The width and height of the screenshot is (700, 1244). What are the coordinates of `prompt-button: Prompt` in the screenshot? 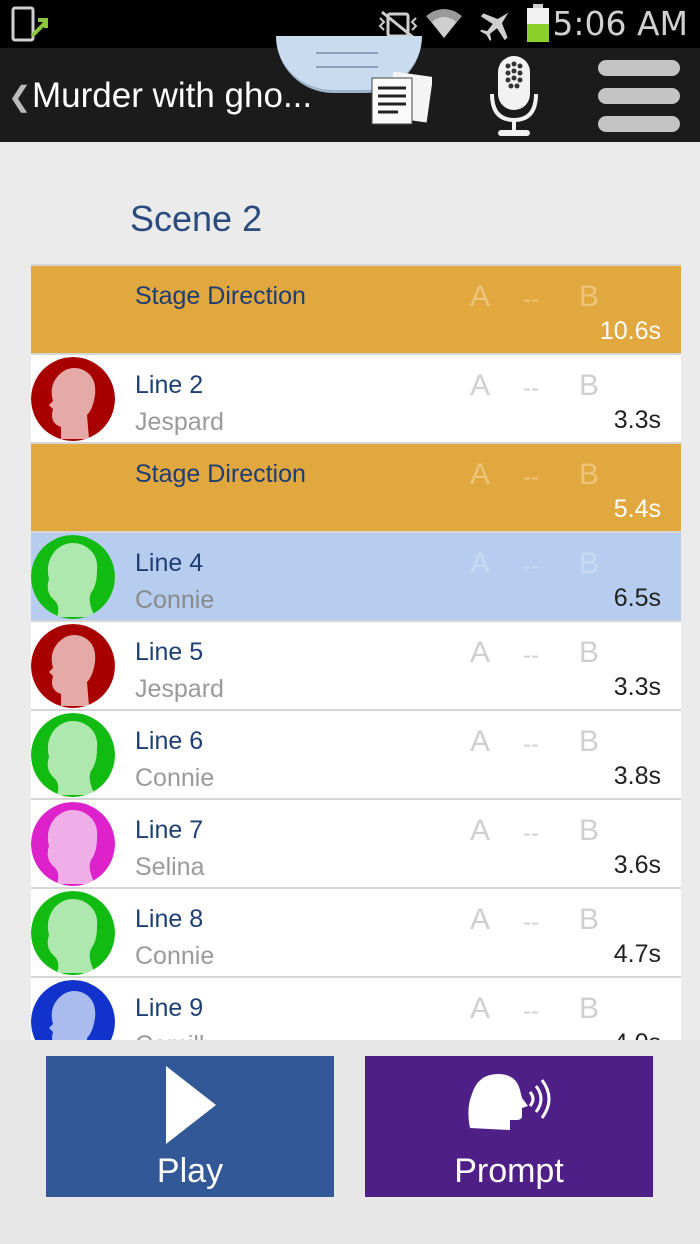 It's located at (509, 1126).